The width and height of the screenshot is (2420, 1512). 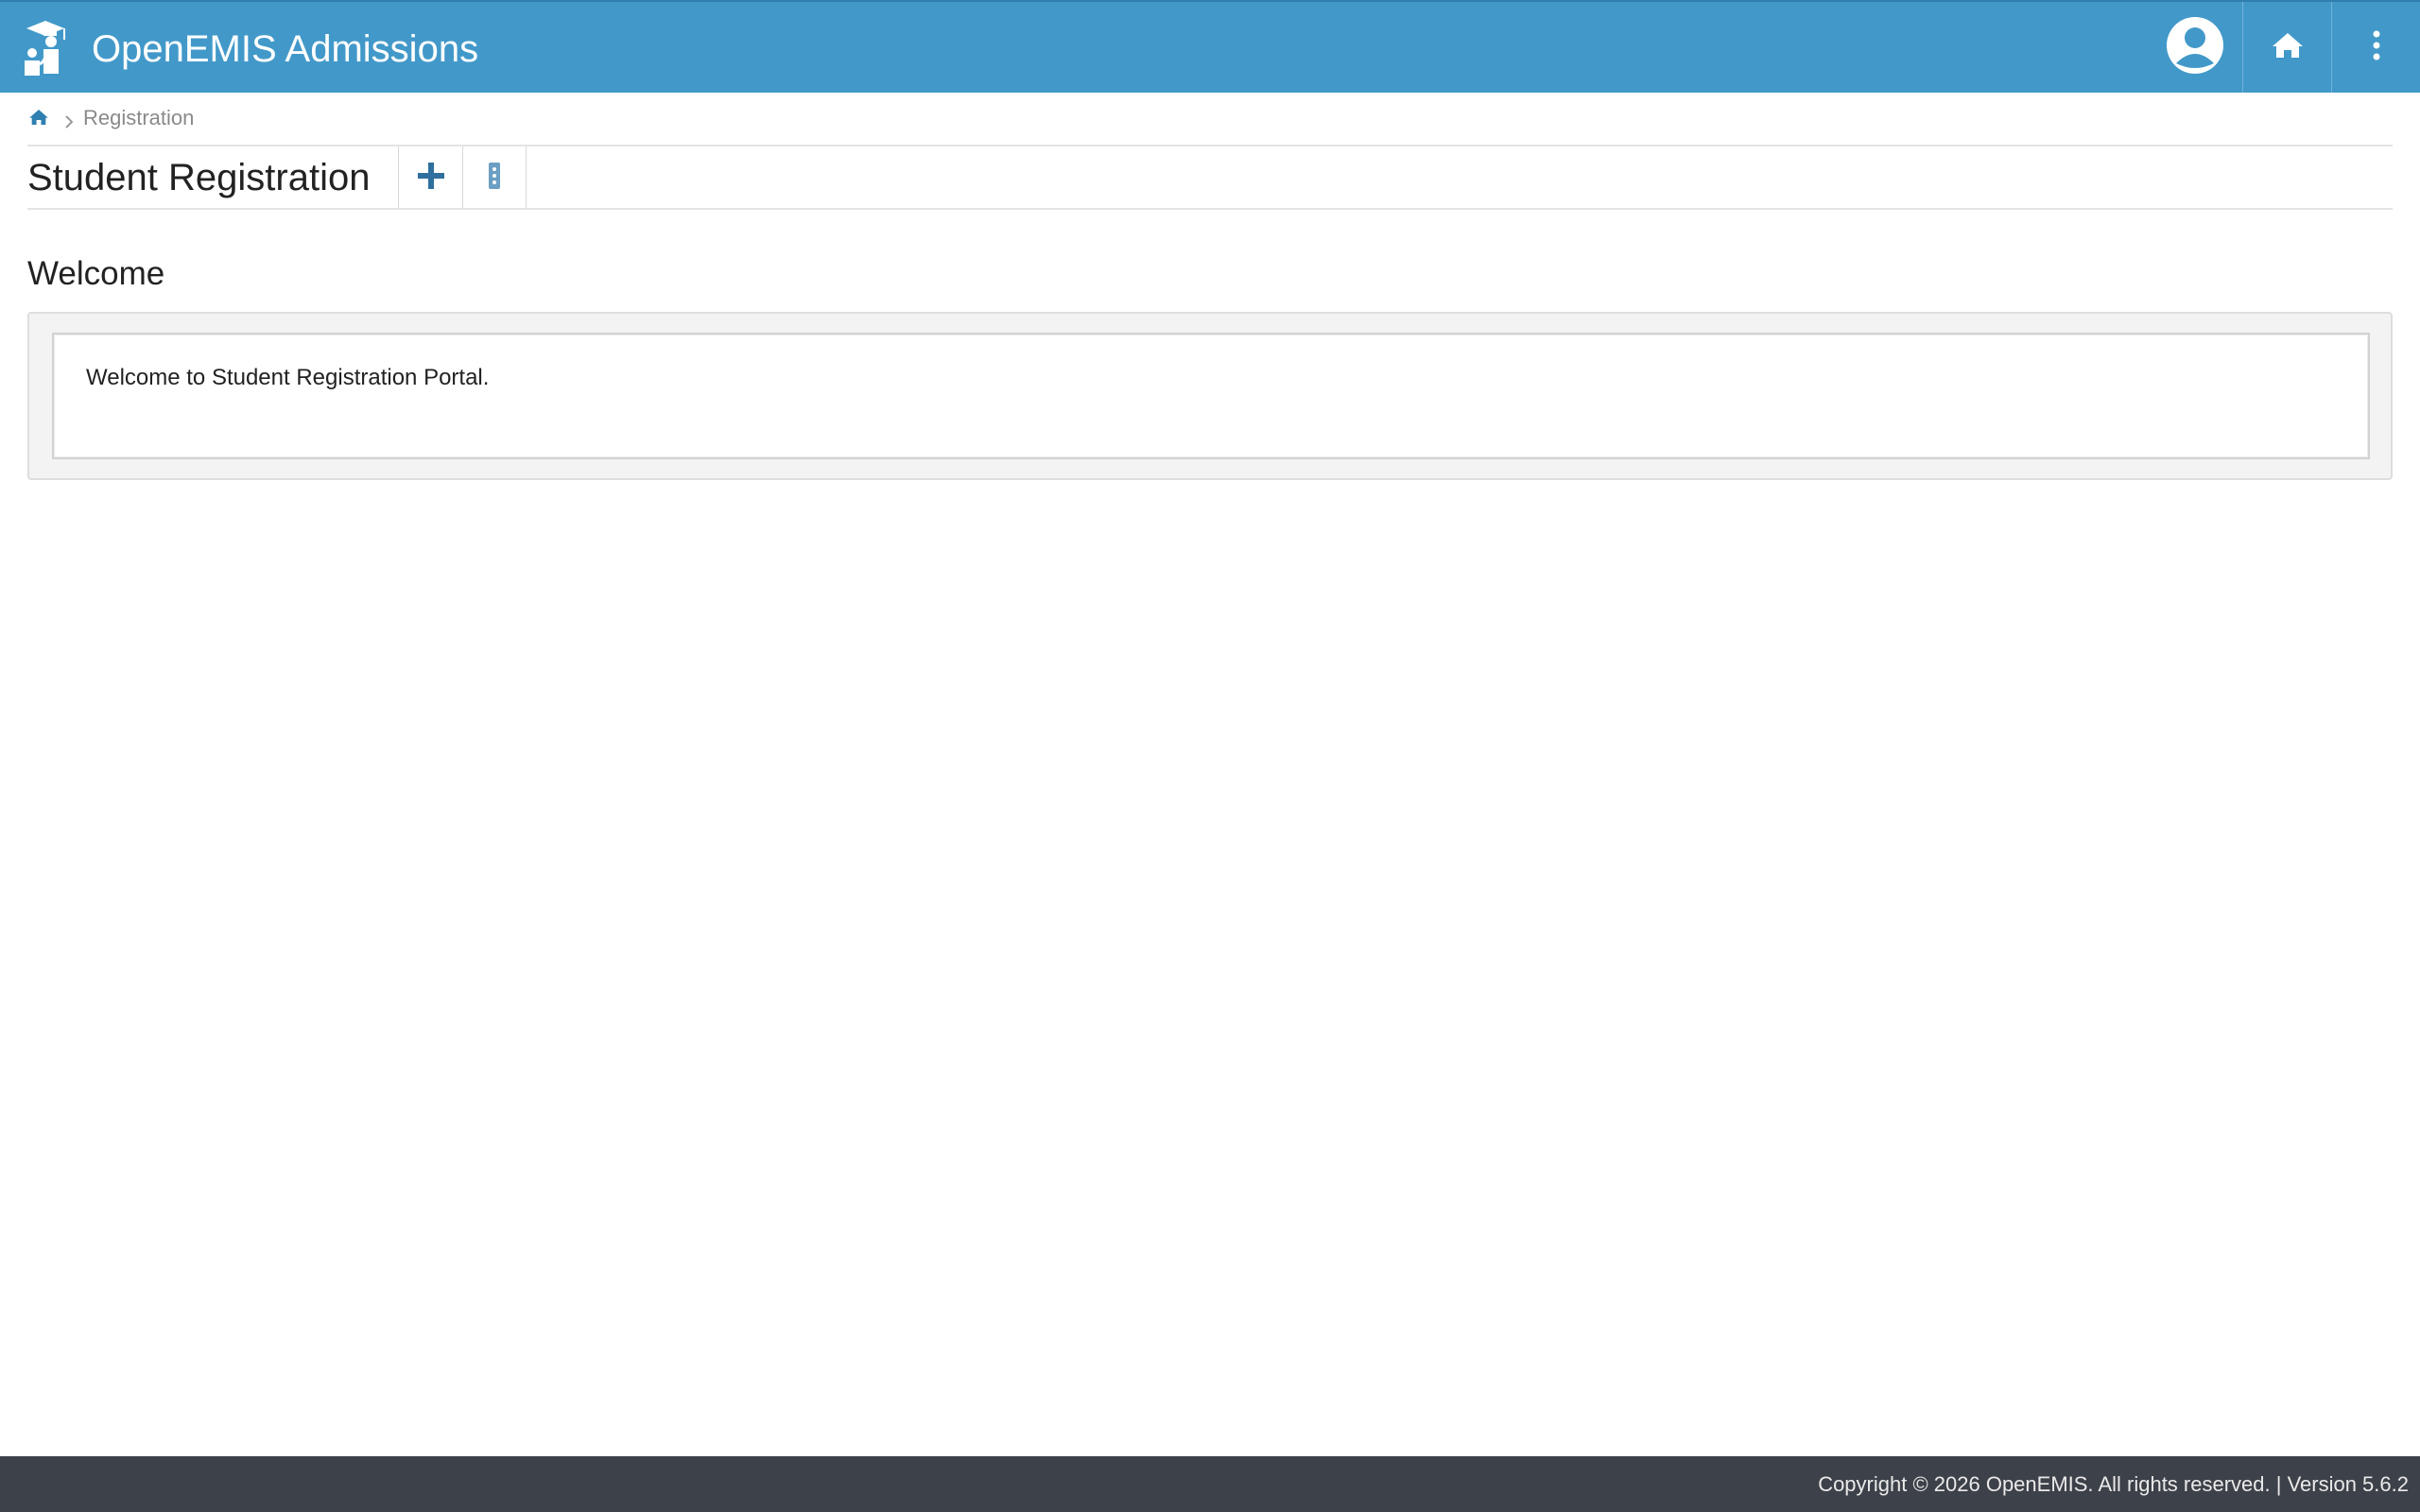 I want to click on breadcrumb: Registration, so click(x=111, y=118).